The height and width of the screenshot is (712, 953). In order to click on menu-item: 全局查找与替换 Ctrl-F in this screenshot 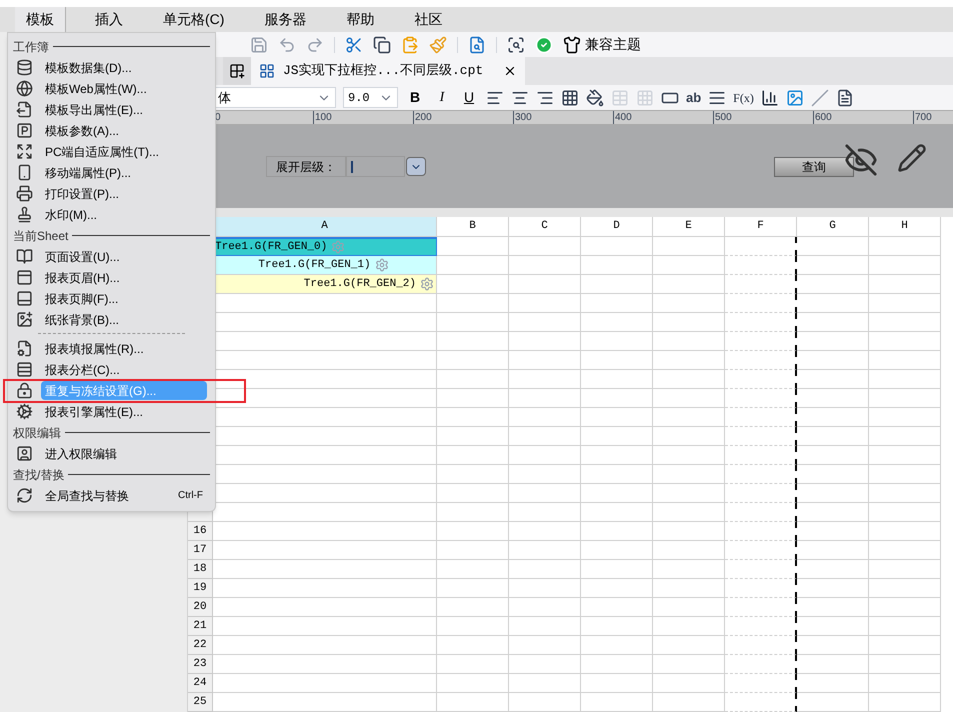, I will do `click(124, 495)`.